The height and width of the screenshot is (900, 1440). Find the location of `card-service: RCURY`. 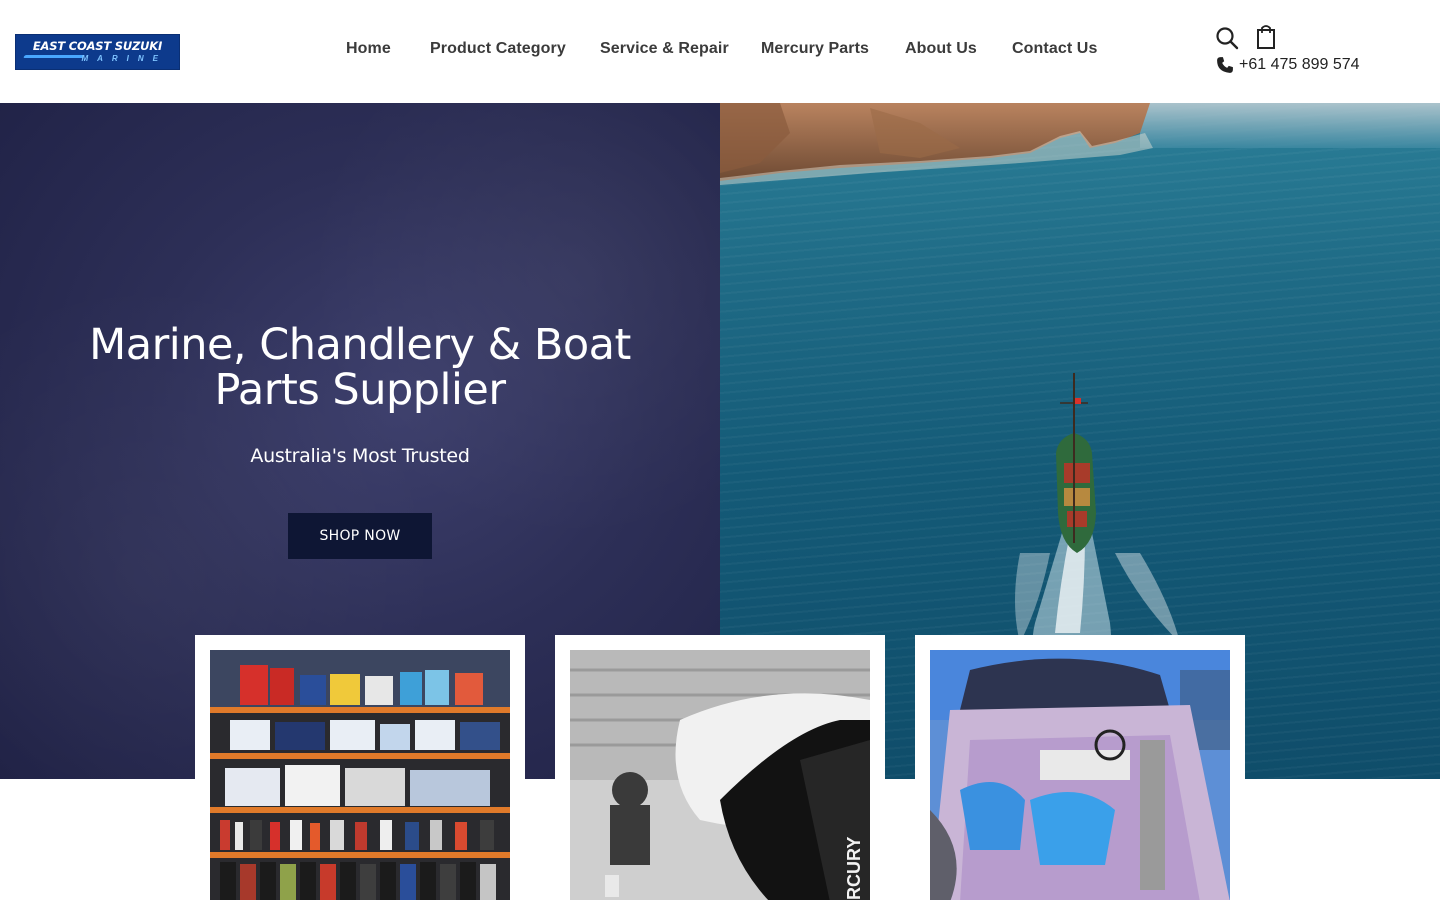

card-service: RCURY is located at coordinates (720, 767).